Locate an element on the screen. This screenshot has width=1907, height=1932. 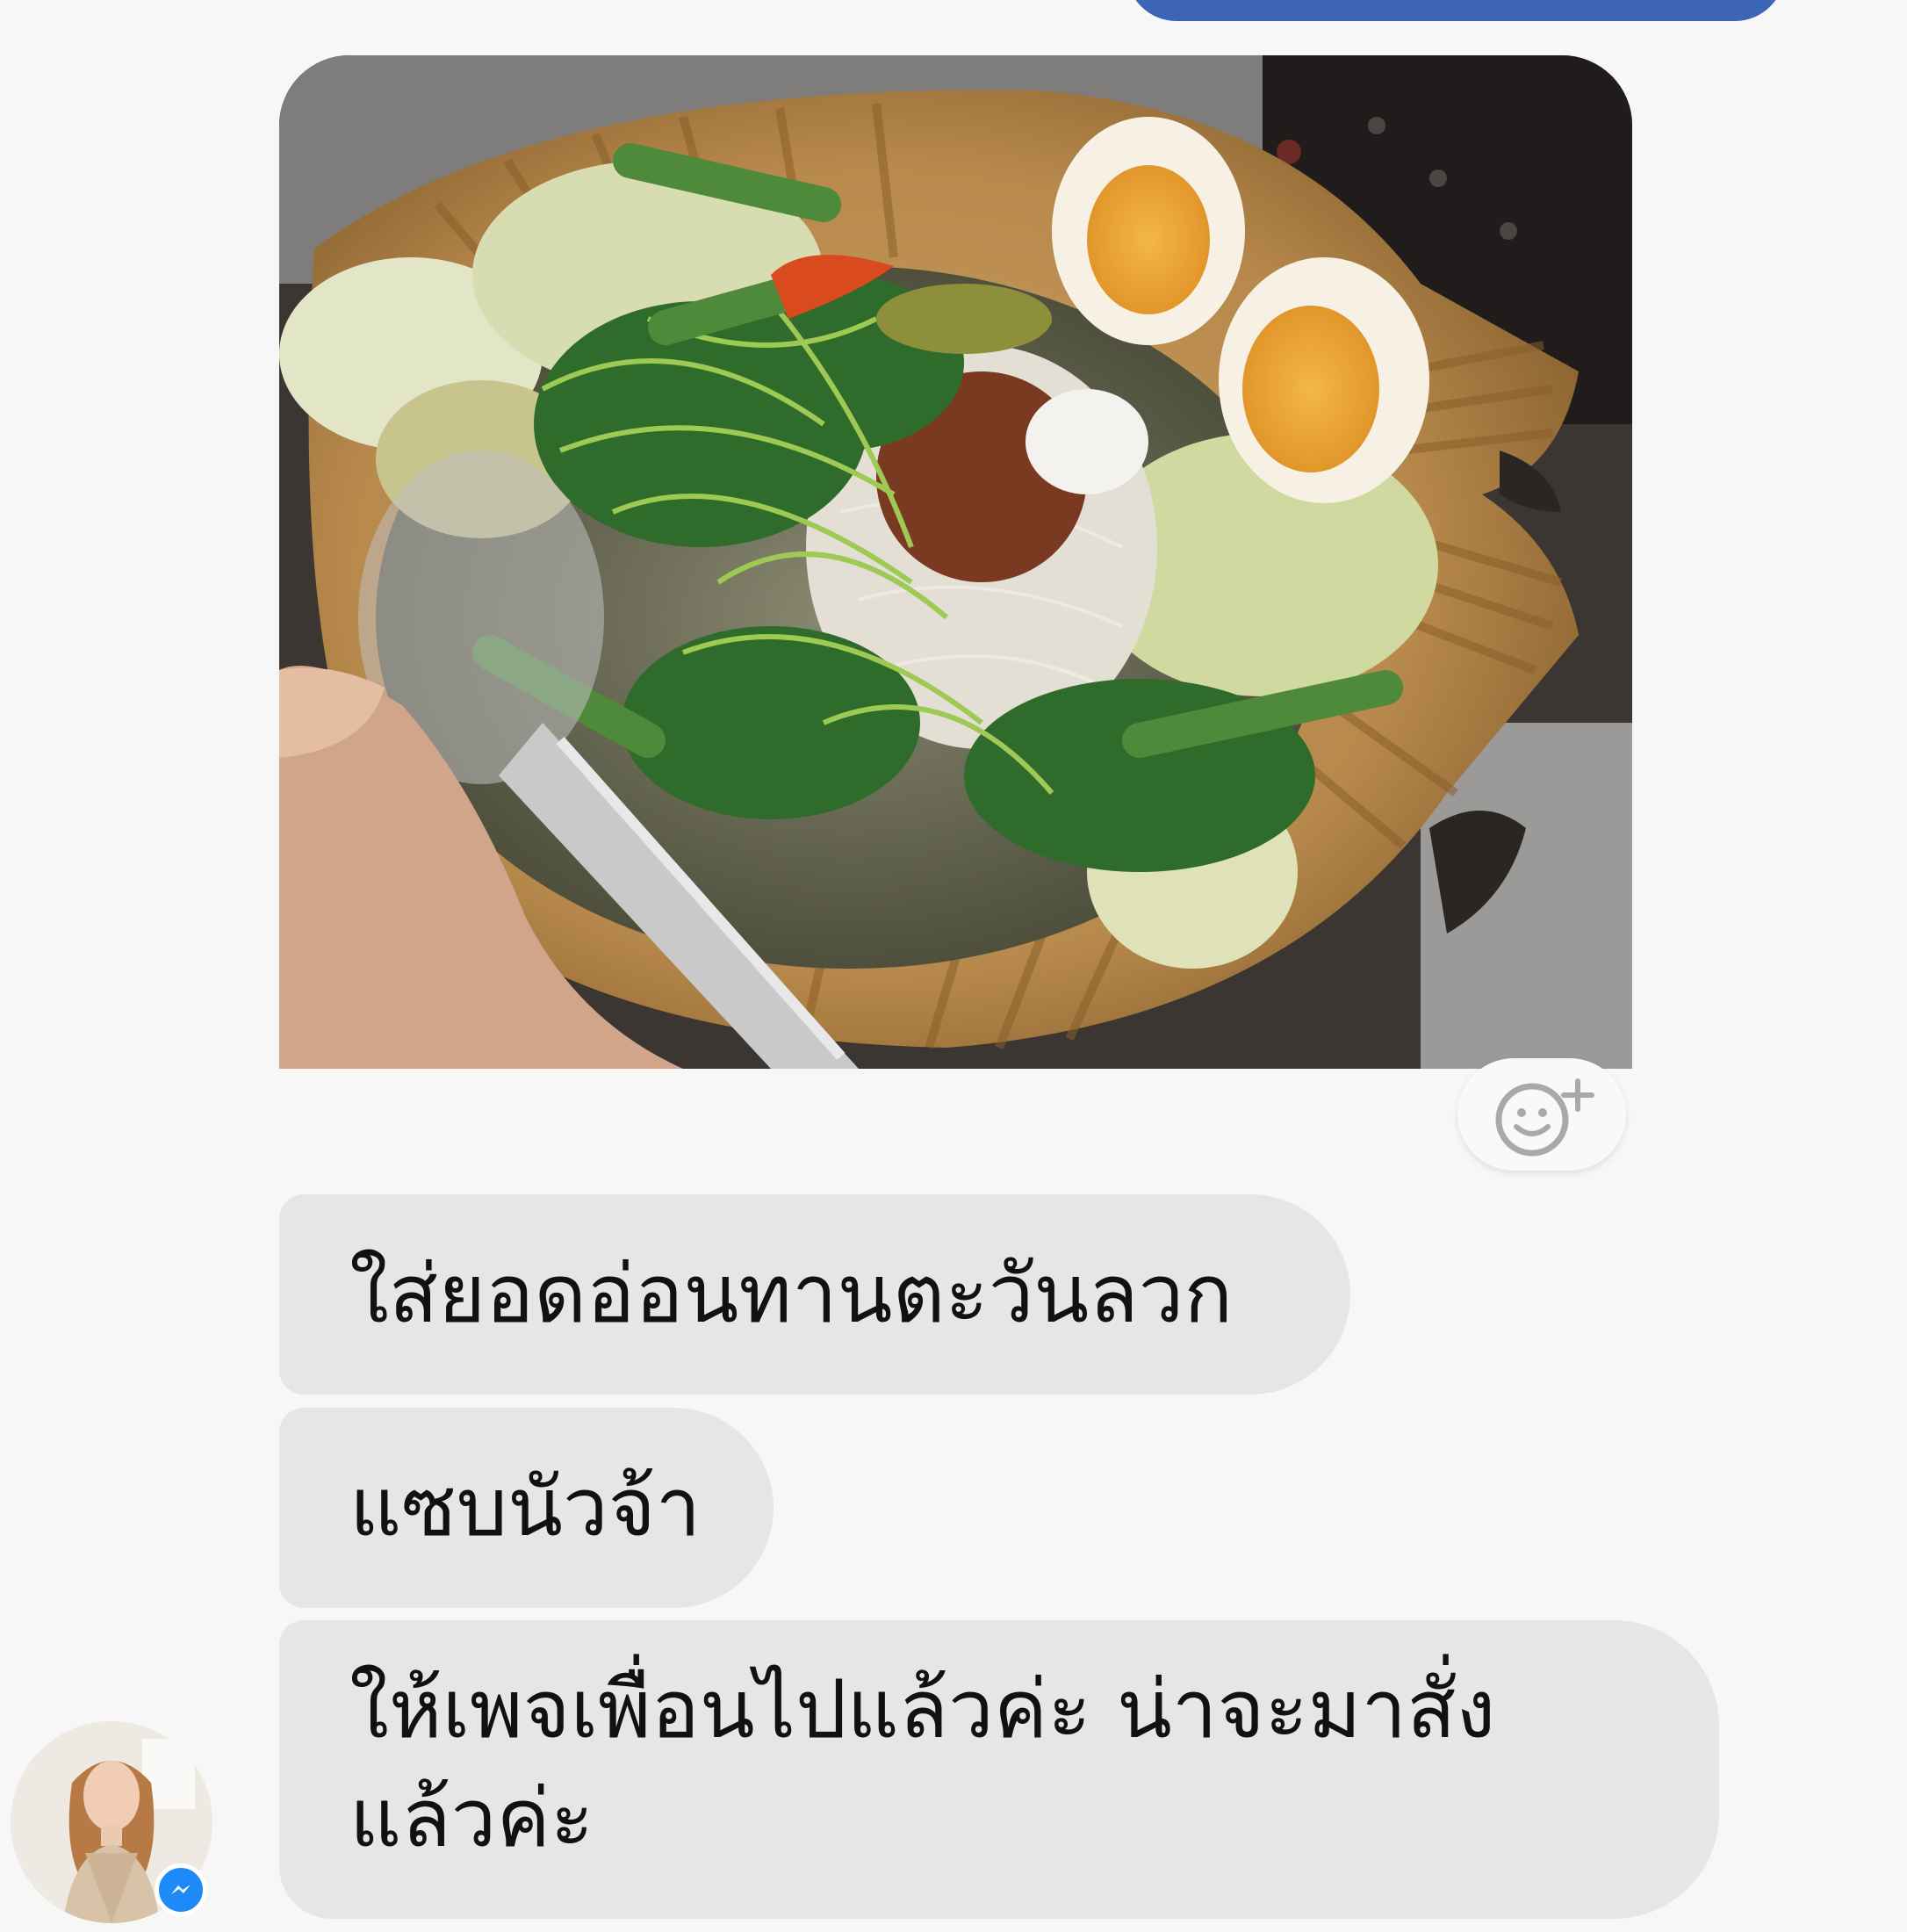
message-text-line: ให้เพจเพื่อนไปแล้วค่ะ น่าจะมาสั่ง is located at coordinates (923, 1709).